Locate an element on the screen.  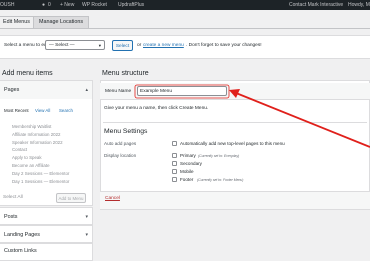
auto-add-pages-label: Auto add pages is located at coordinates (120, 143).